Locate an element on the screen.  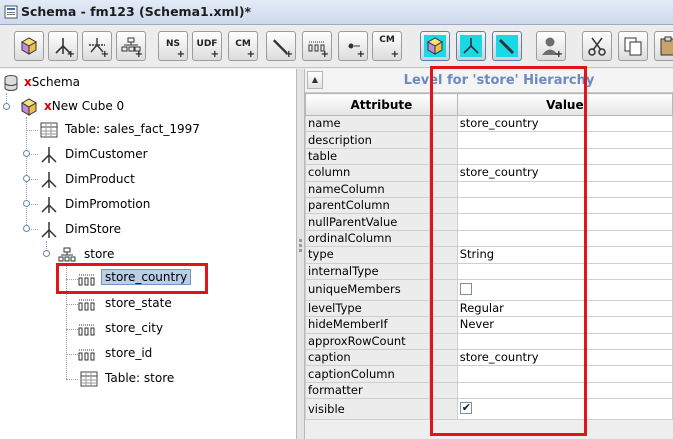
cut-button is located at coordinates (597, 46).